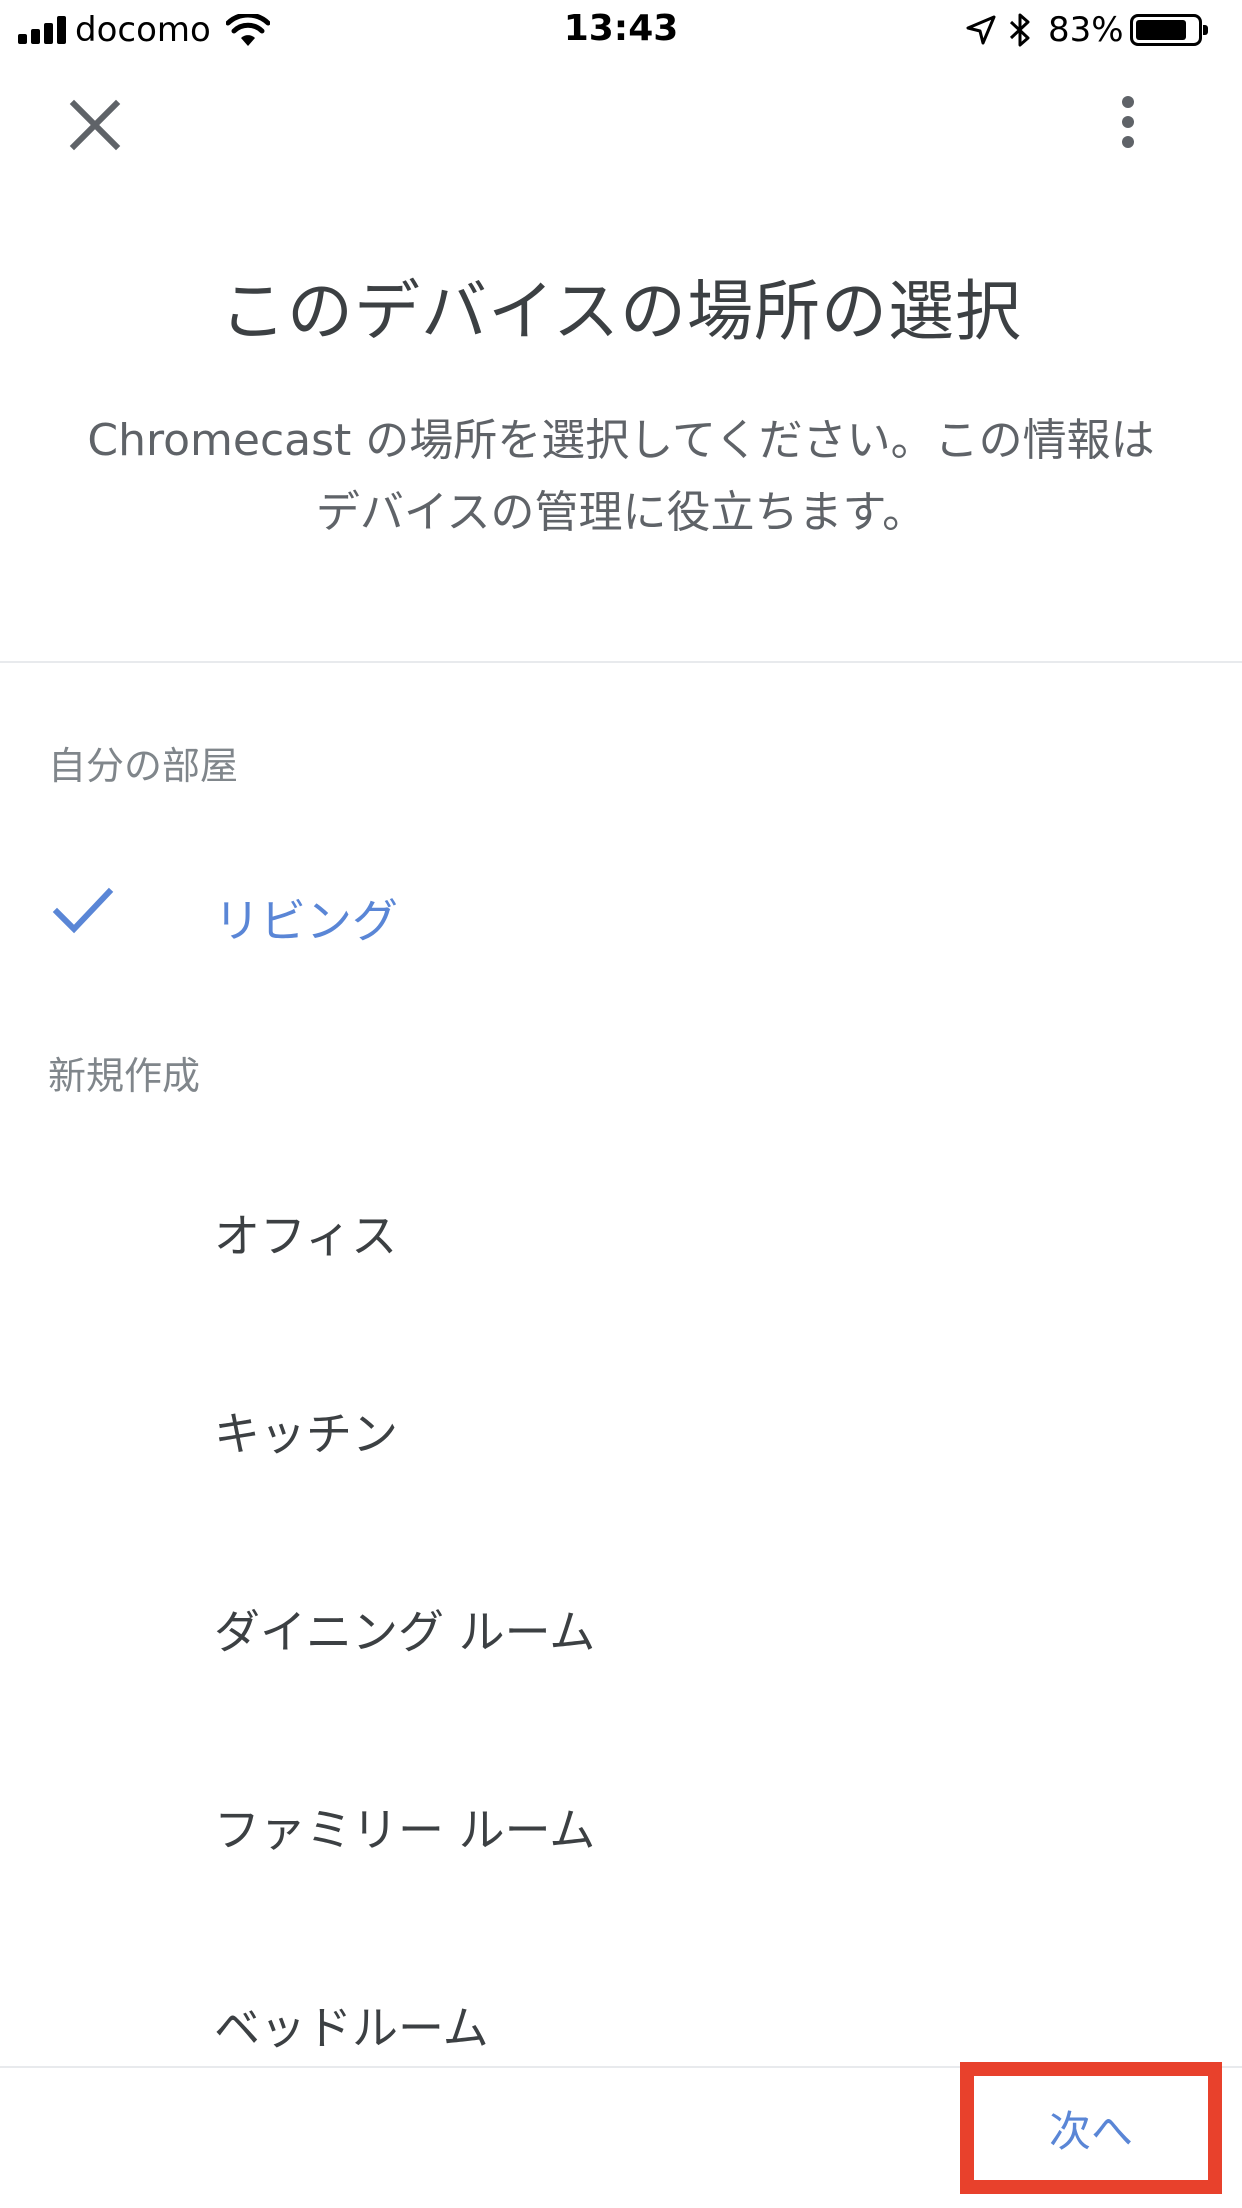 This screenshot has width=1242, height=2208. I want to click on location-icon, so click(981, 30).